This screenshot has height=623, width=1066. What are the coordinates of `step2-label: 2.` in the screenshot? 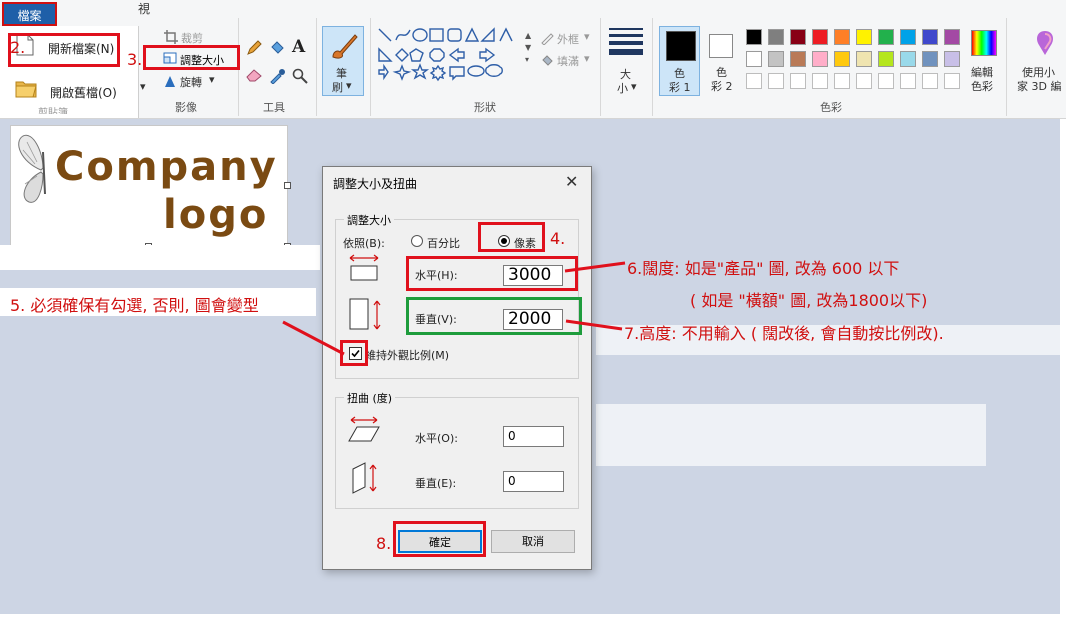 It's located at (18, 47).